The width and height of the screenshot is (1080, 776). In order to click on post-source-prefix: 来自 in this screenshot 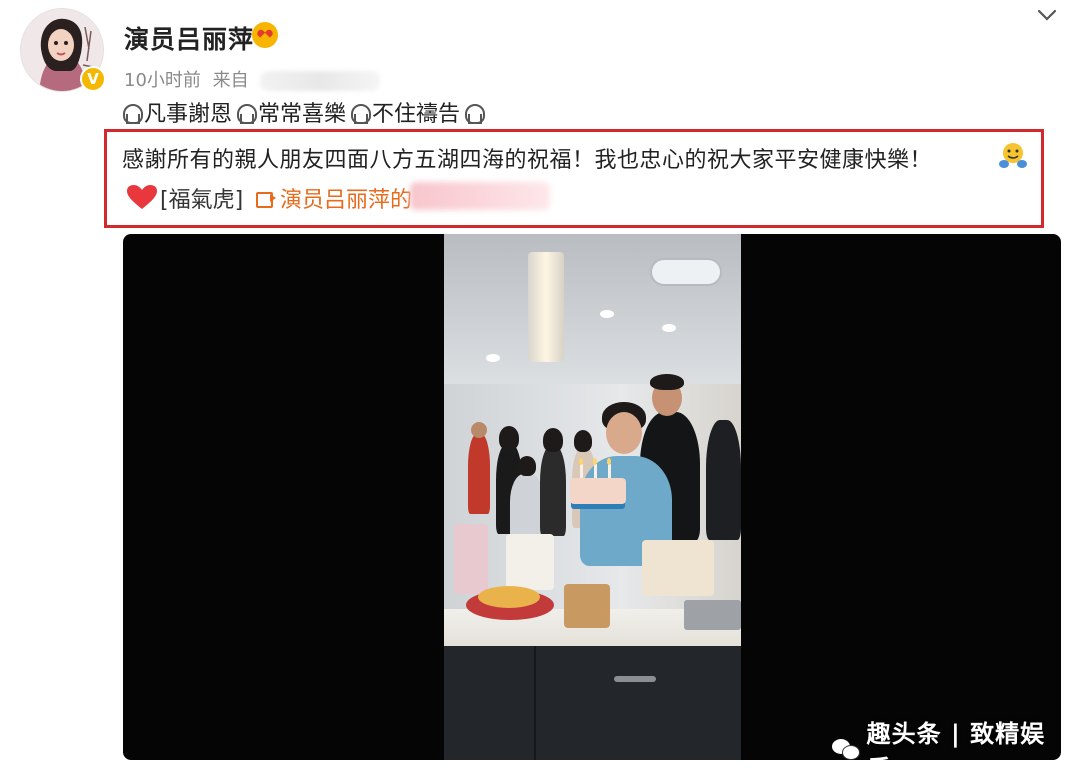, I will do `click(230, 80)`.